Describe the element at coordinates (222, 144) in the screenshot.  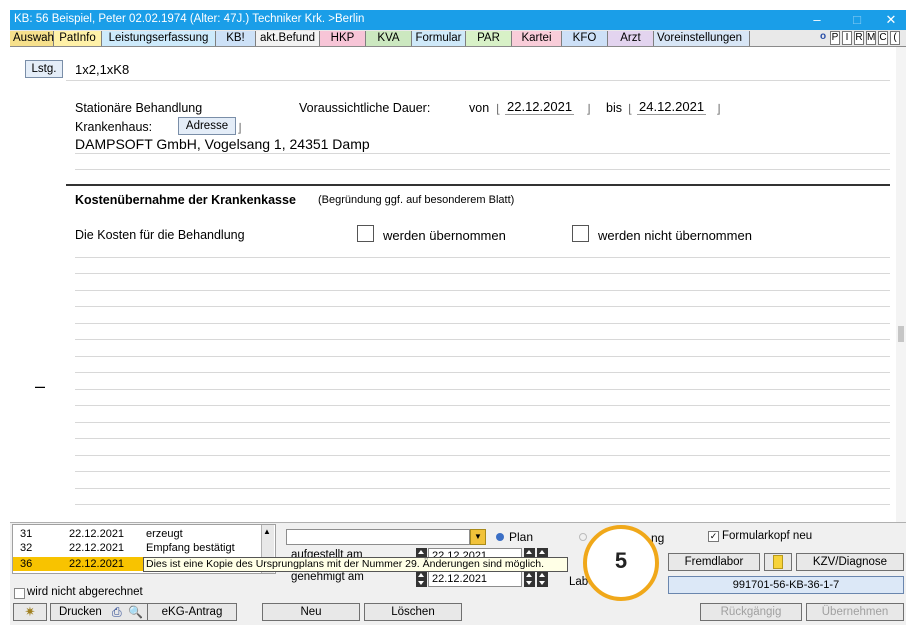
I see `address-value: DAMPSOFT GmbH, Vogelsang 1, 24351 Damp` at that location.